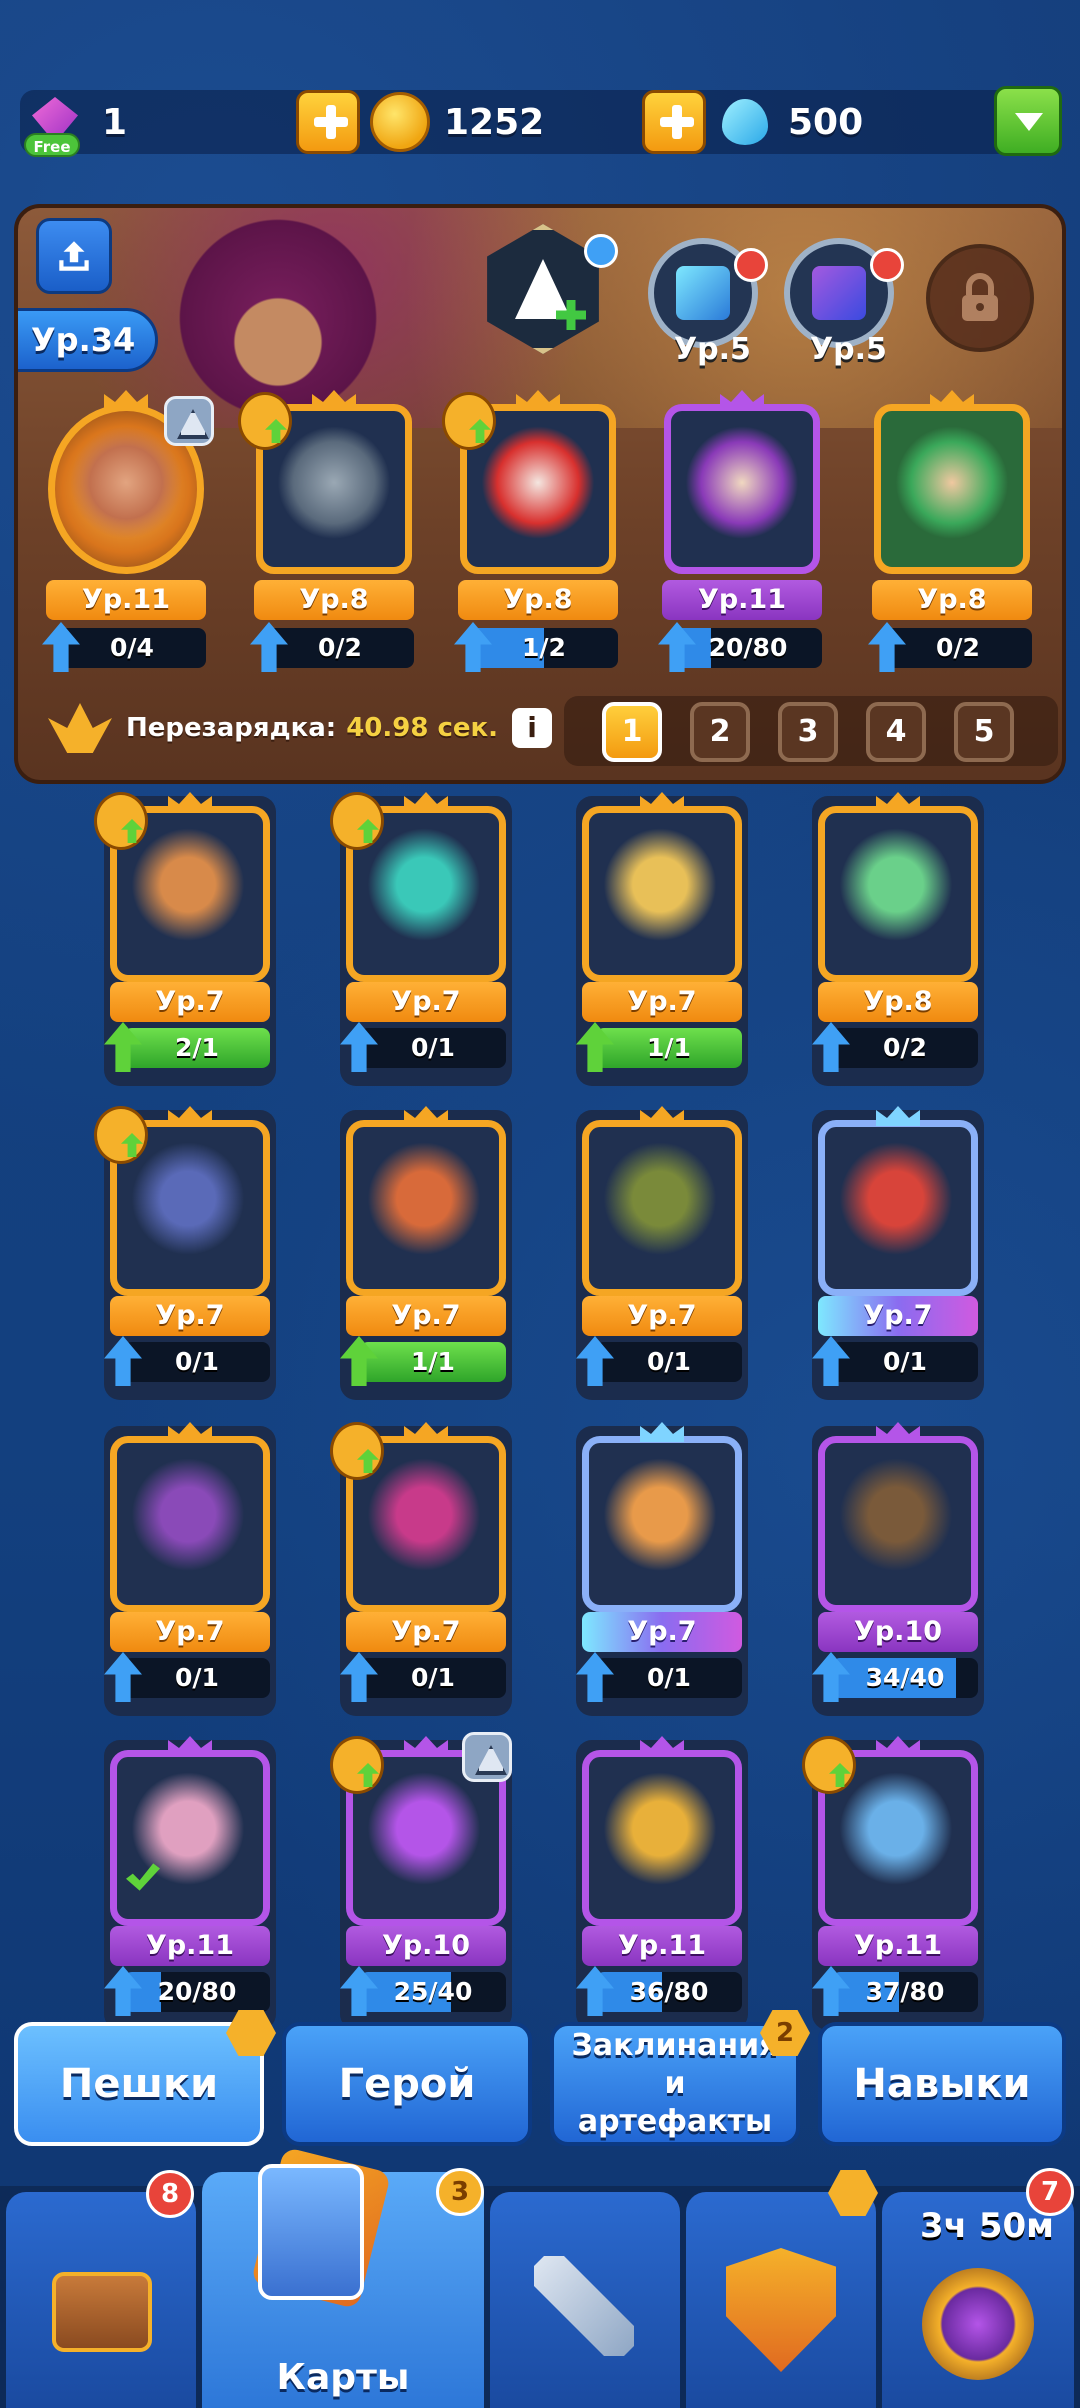 The height and width of the screenshot is (2408, 1080). Describe the element at coordinates (742, 532) in the screenshot. I see `deck-card-4: Ур.11 20/80` at that location.